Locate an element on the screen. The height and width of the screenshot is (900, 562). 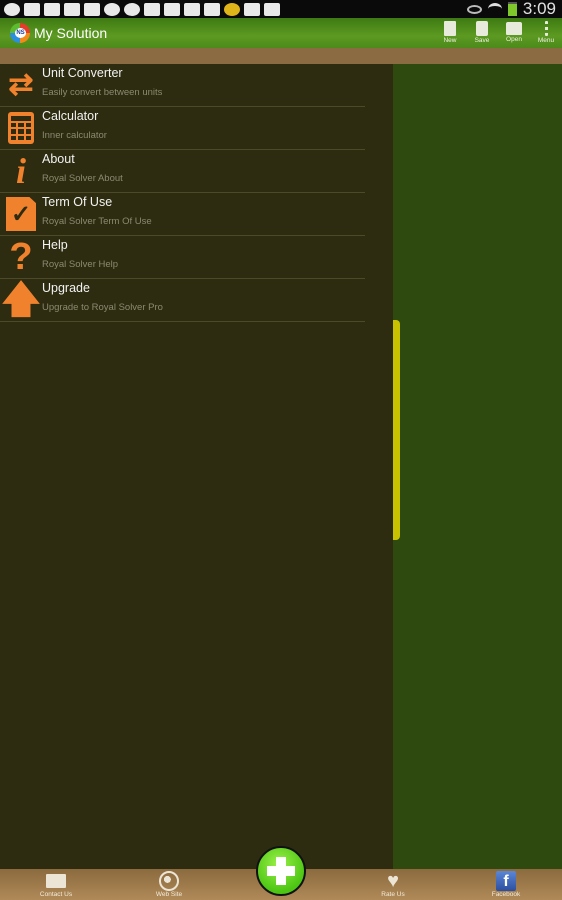
drawer-item-subtitle: Inner calculator is located at coordinates (74, 135).